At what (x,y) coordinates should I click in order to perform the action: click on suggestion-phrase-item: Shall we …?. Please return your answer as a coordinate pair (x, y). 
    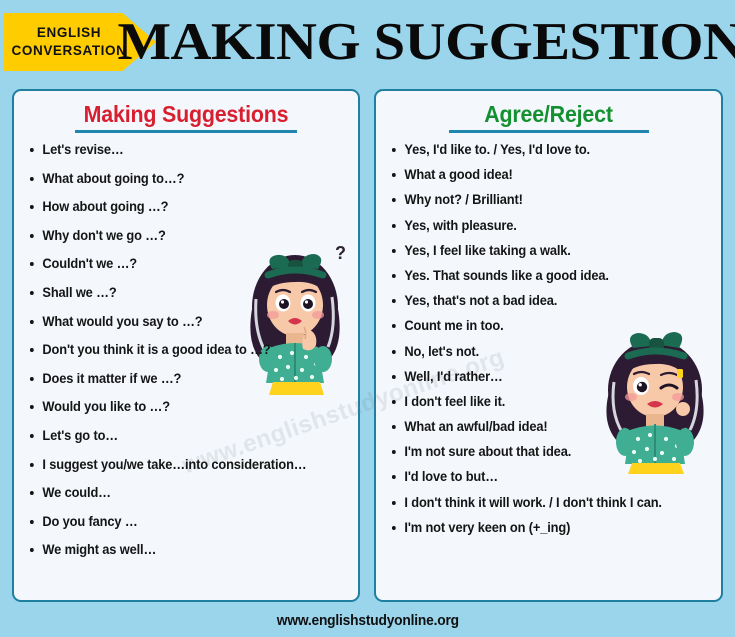
    Looking at the image, I should click on (183, 292).